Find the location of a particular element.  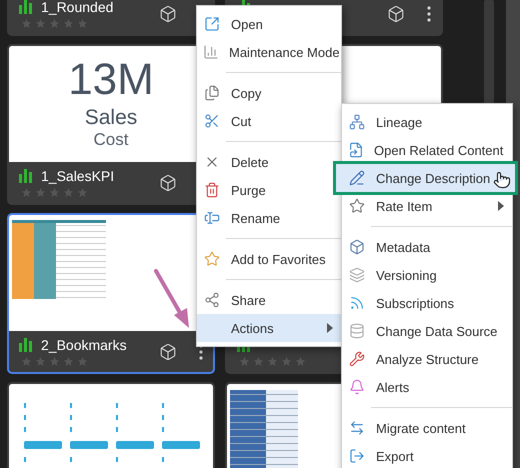

kpi-value: 13M is located at coordinates (111, 80).